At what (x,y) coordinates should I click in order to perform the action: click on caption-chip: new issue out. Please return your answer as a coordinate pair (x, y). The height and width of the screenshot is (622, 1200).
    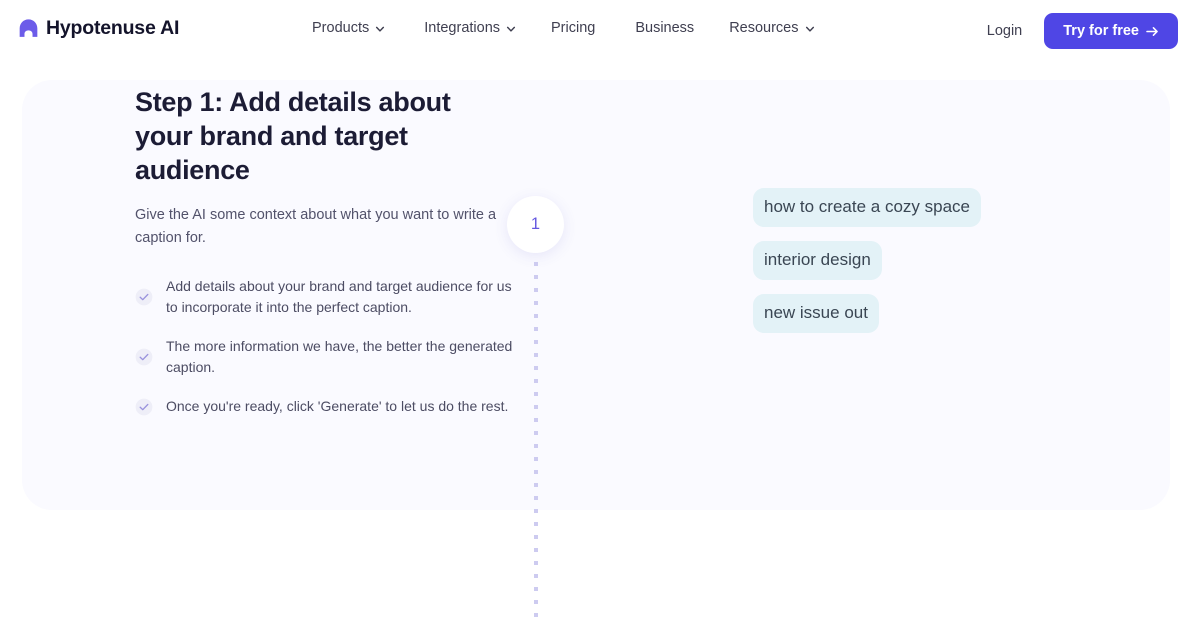
    Looking at the image, I should click on (816, 313).